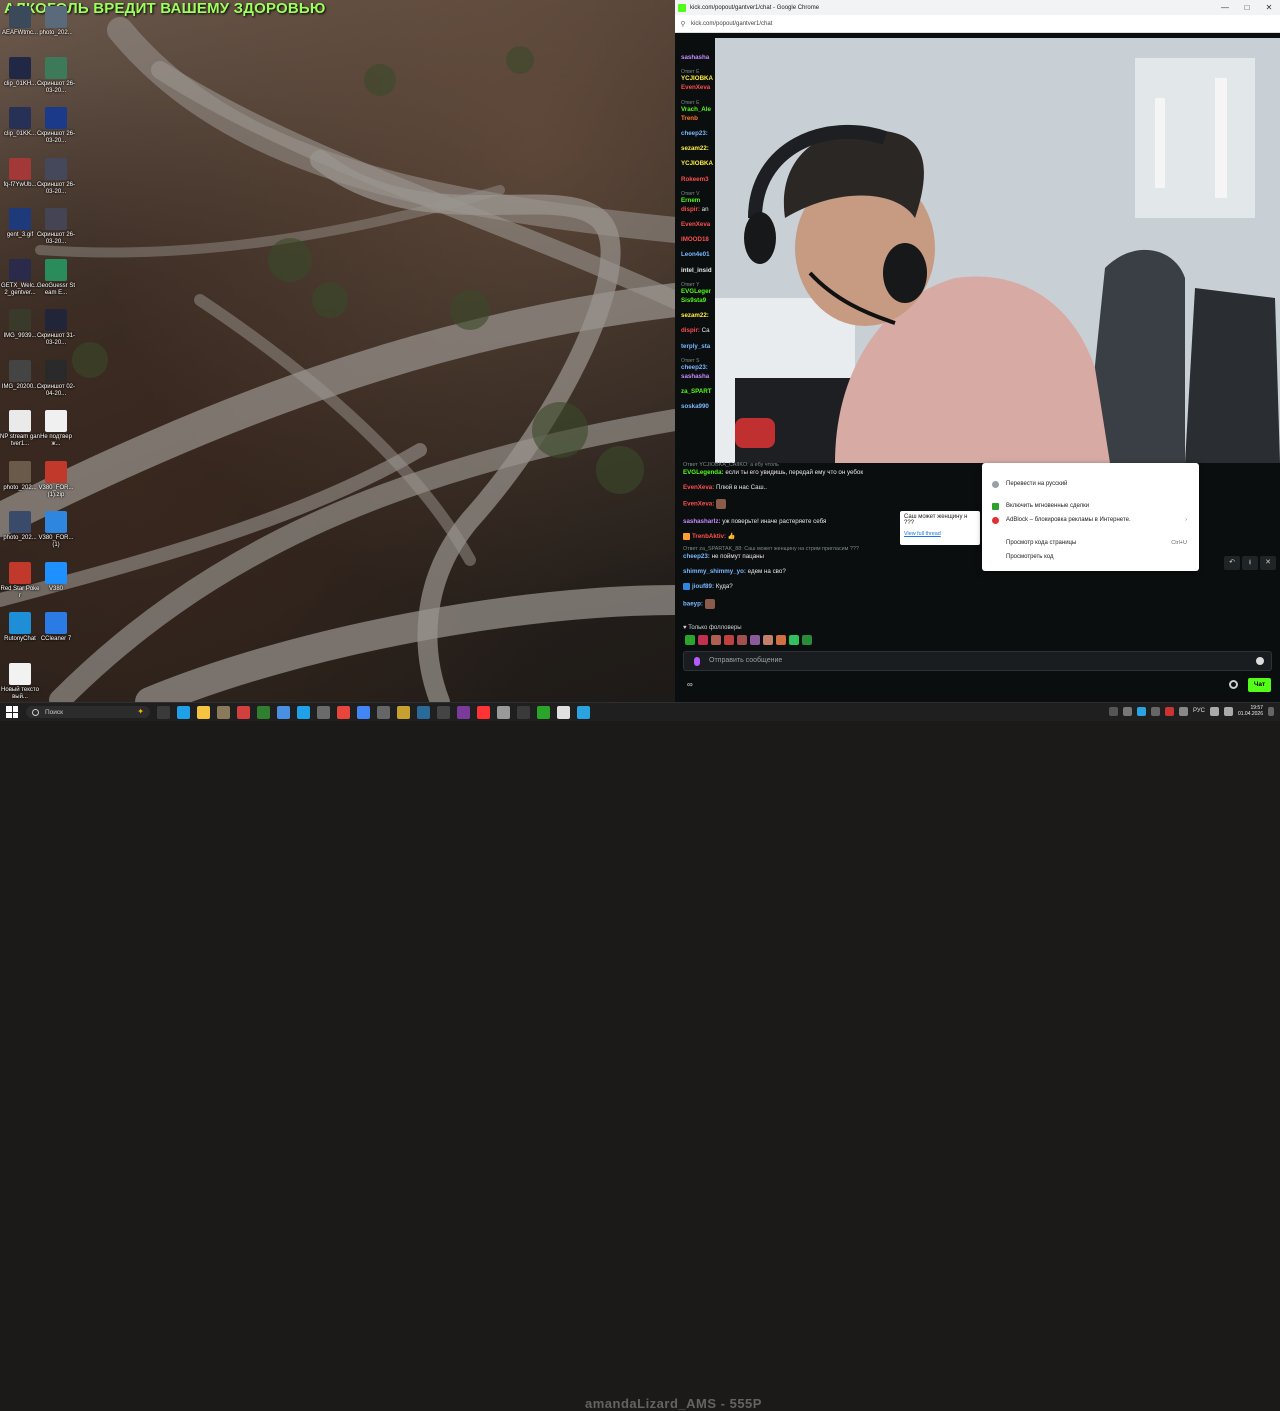 This screenshot has height=1411, width=1280. Describe the element at coordinates (714, 571) in the screenshot. I see `chat-username: shimmy_shimmy_yo:` at that location.